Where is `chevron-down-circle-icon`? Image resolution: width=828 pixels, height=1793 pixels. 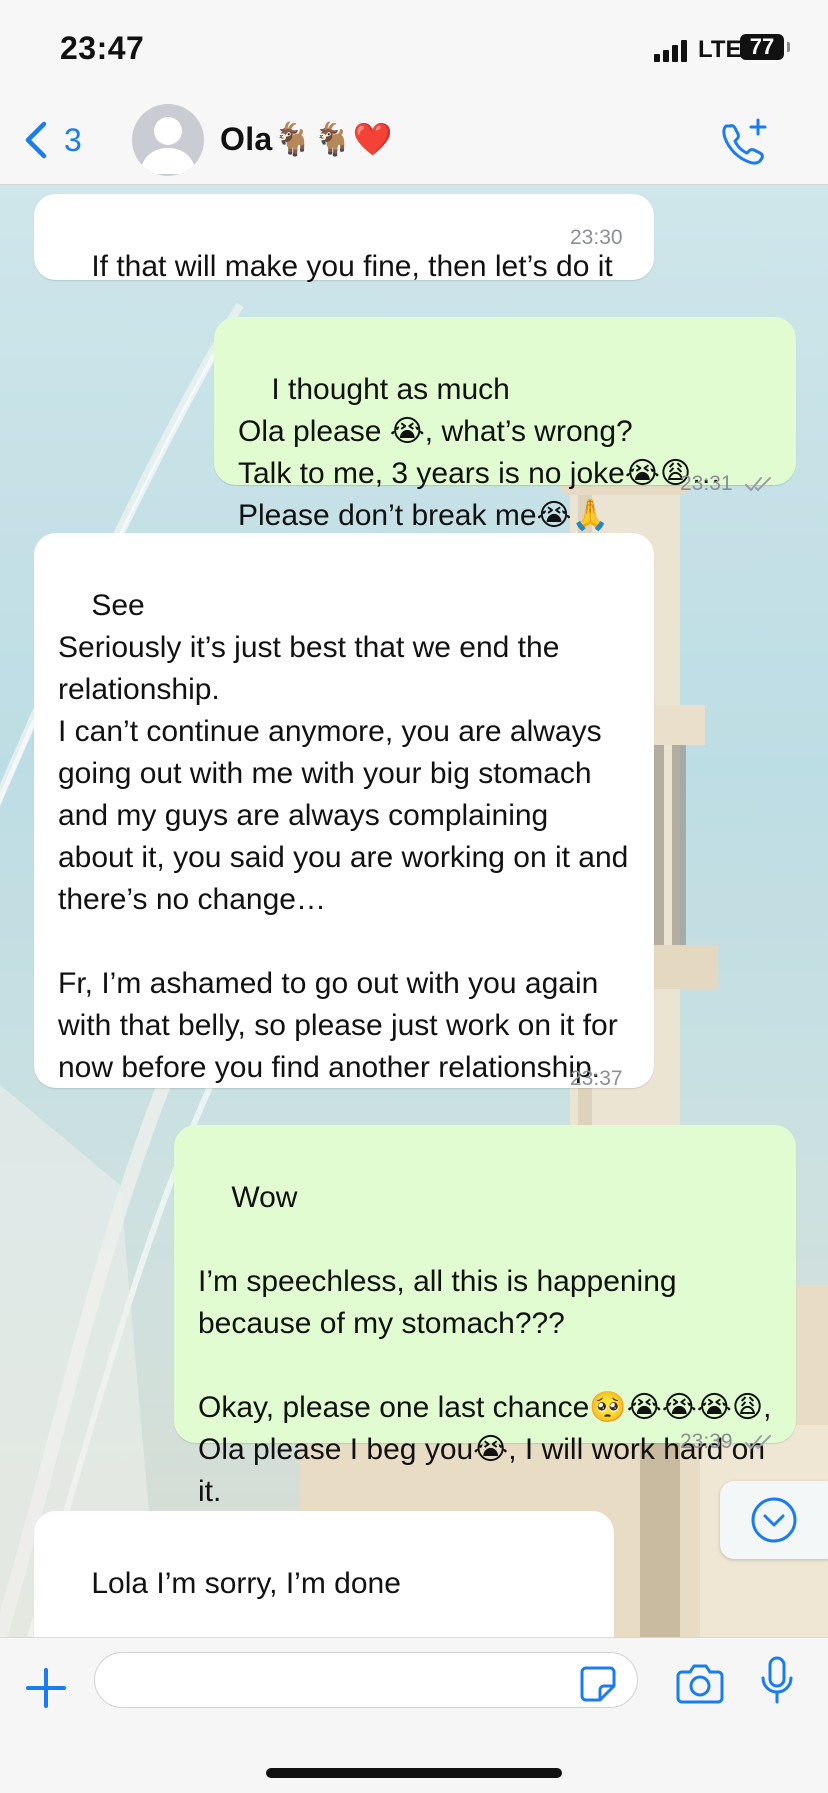 chevron-down-circle-icon is located at coordinates (774, 1520).